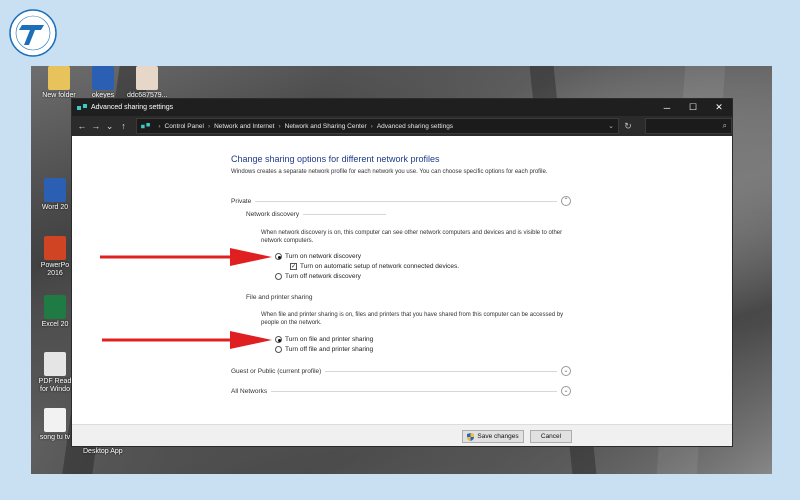 Image resolution: width=800 pixels, height=500 pixels. Describe the element at coordinates (55, 425) in the screenshot. I see `desktop-icon-song: song tu tv` at that location.